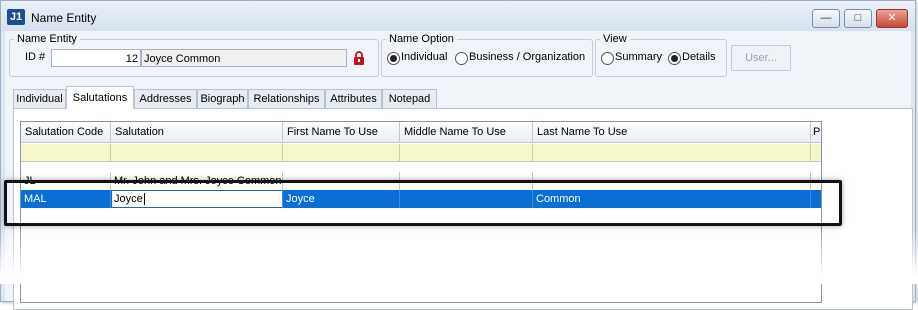 The width and height of the screenshot is (918, 310). What do you see at coordinates (466, 153) in the screenshot?
I see `filter-cell-middle-name` at bounding box center [466, 153].